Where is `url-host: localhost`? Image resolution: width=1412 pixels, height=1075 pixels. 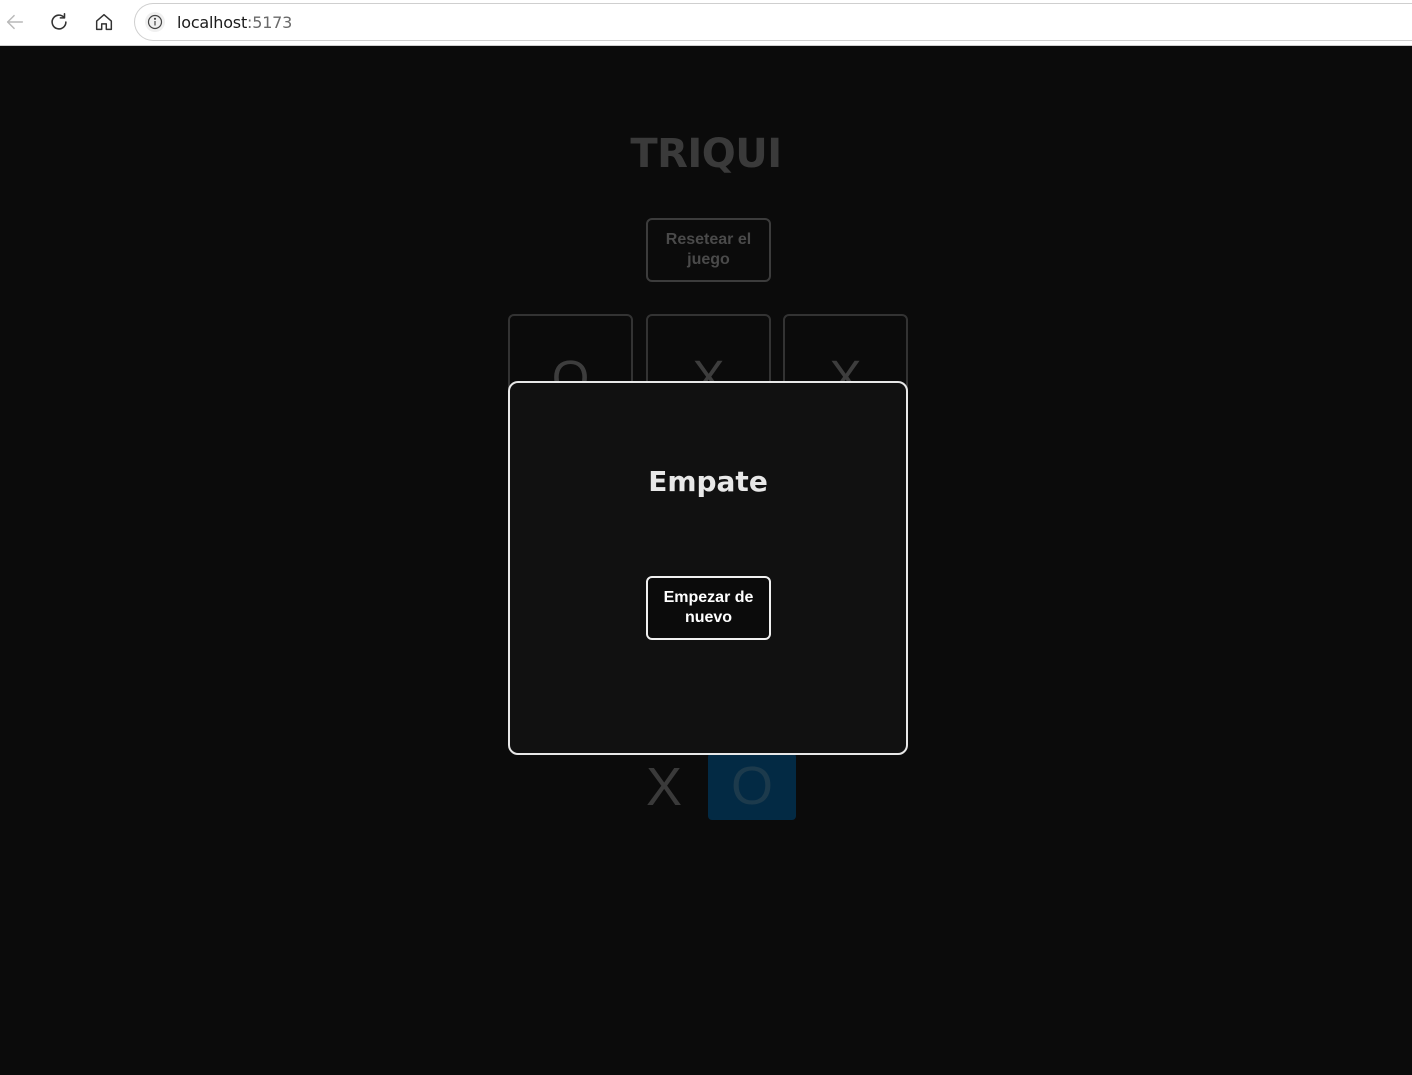 url-host: localhost is located at coordinates (212, 22).